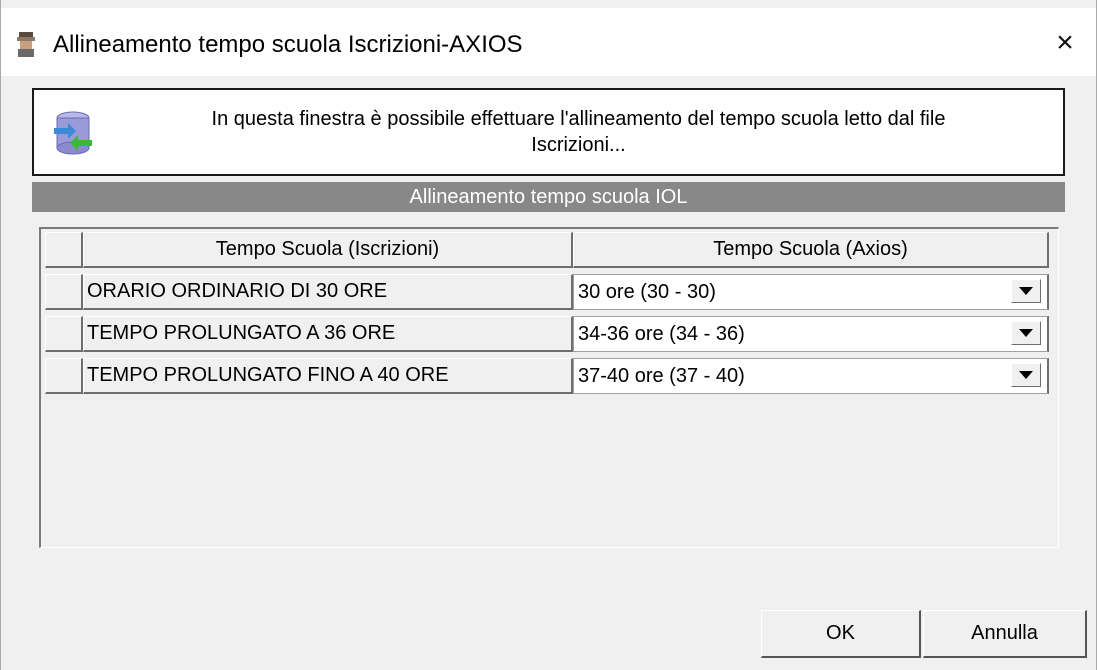 This screenshot has height=670, width=1097. I want to click on close-button: ×, so click(1065, 43).